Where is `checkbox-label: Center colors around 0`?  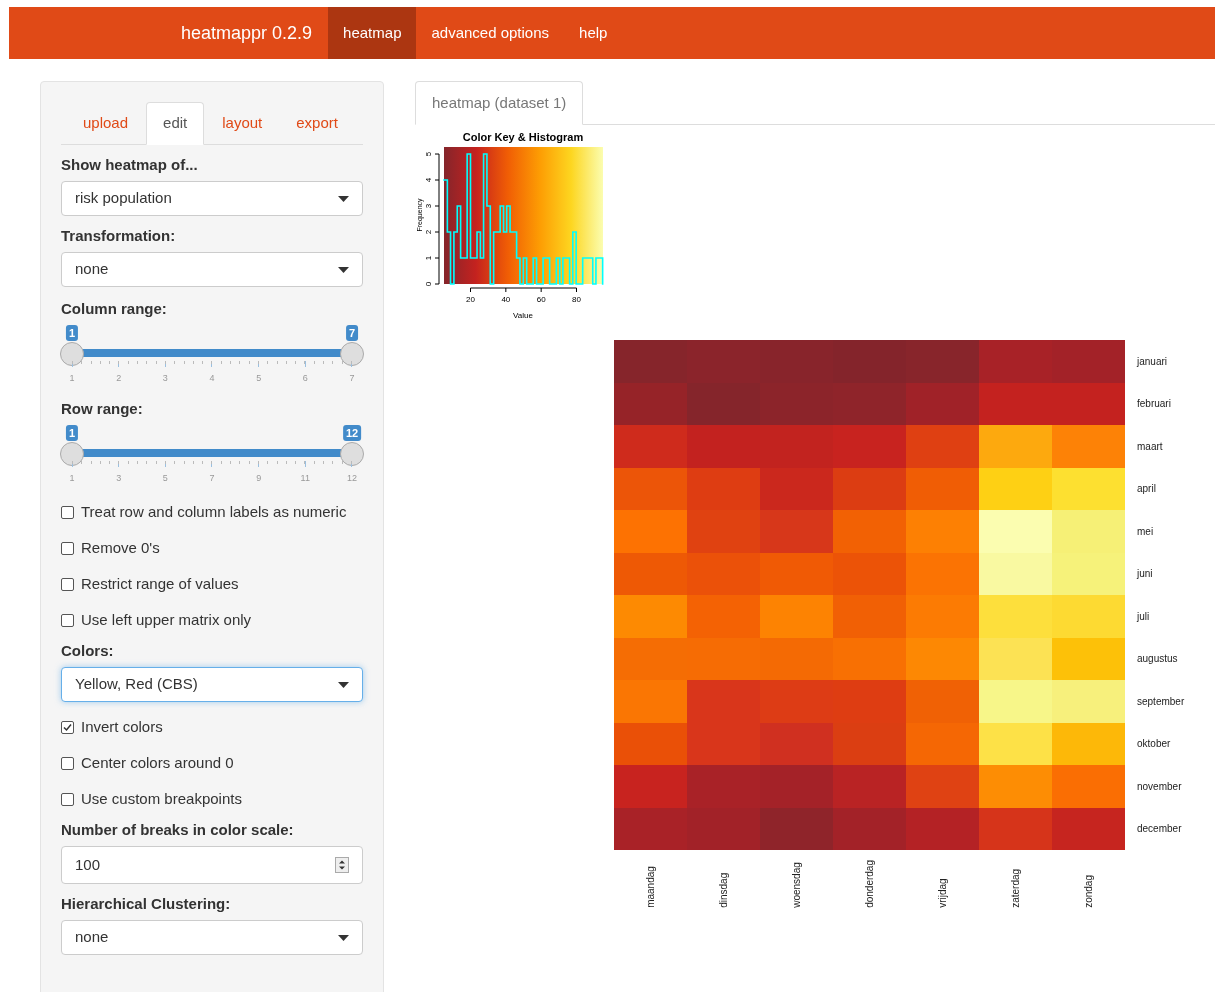 checkbox-label: Center colors around 0 is located at coordinates (157, 762).